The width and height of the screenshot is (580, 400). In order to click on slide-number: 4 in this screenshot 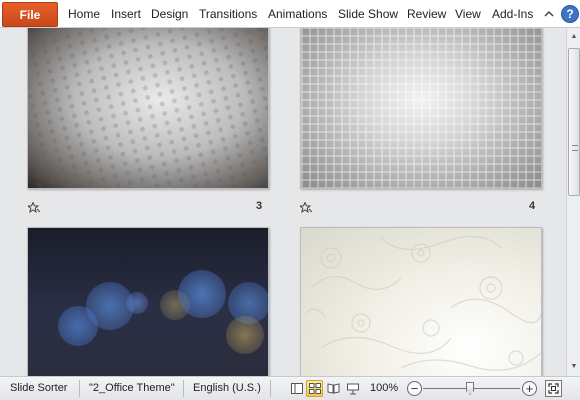, I will do `click(532, 206)`.